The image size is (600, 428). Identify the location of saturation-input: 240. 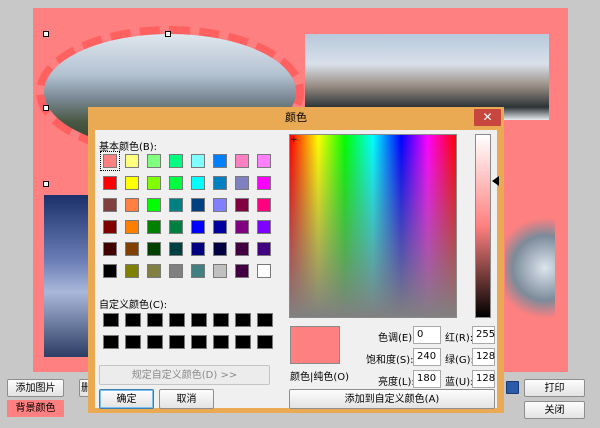
(427, 357).